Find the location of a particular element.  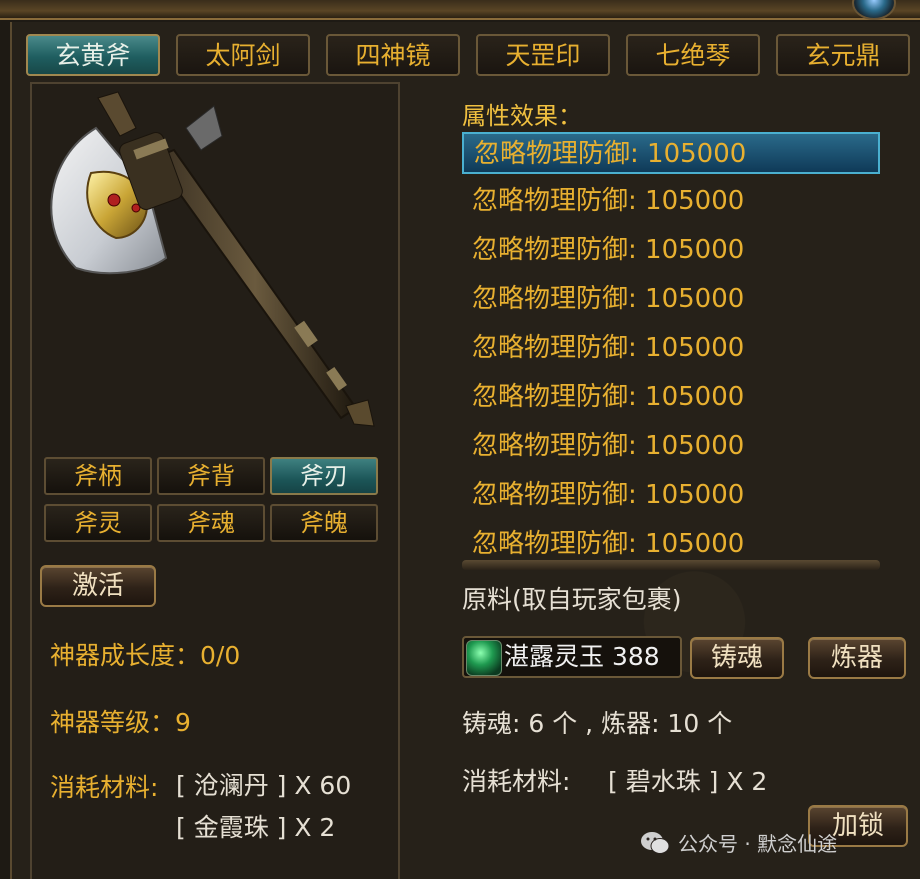

consume-label-left: 消耗材料: is located at coordinates (104, 787).